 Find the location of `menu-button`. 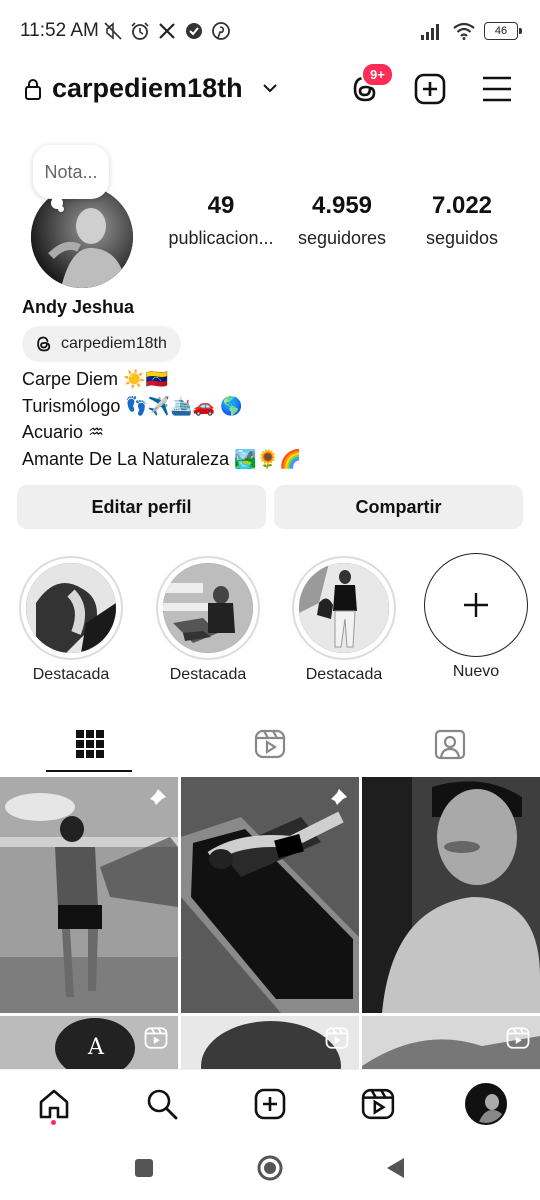

menu-button is located at coordinates (497, 89).